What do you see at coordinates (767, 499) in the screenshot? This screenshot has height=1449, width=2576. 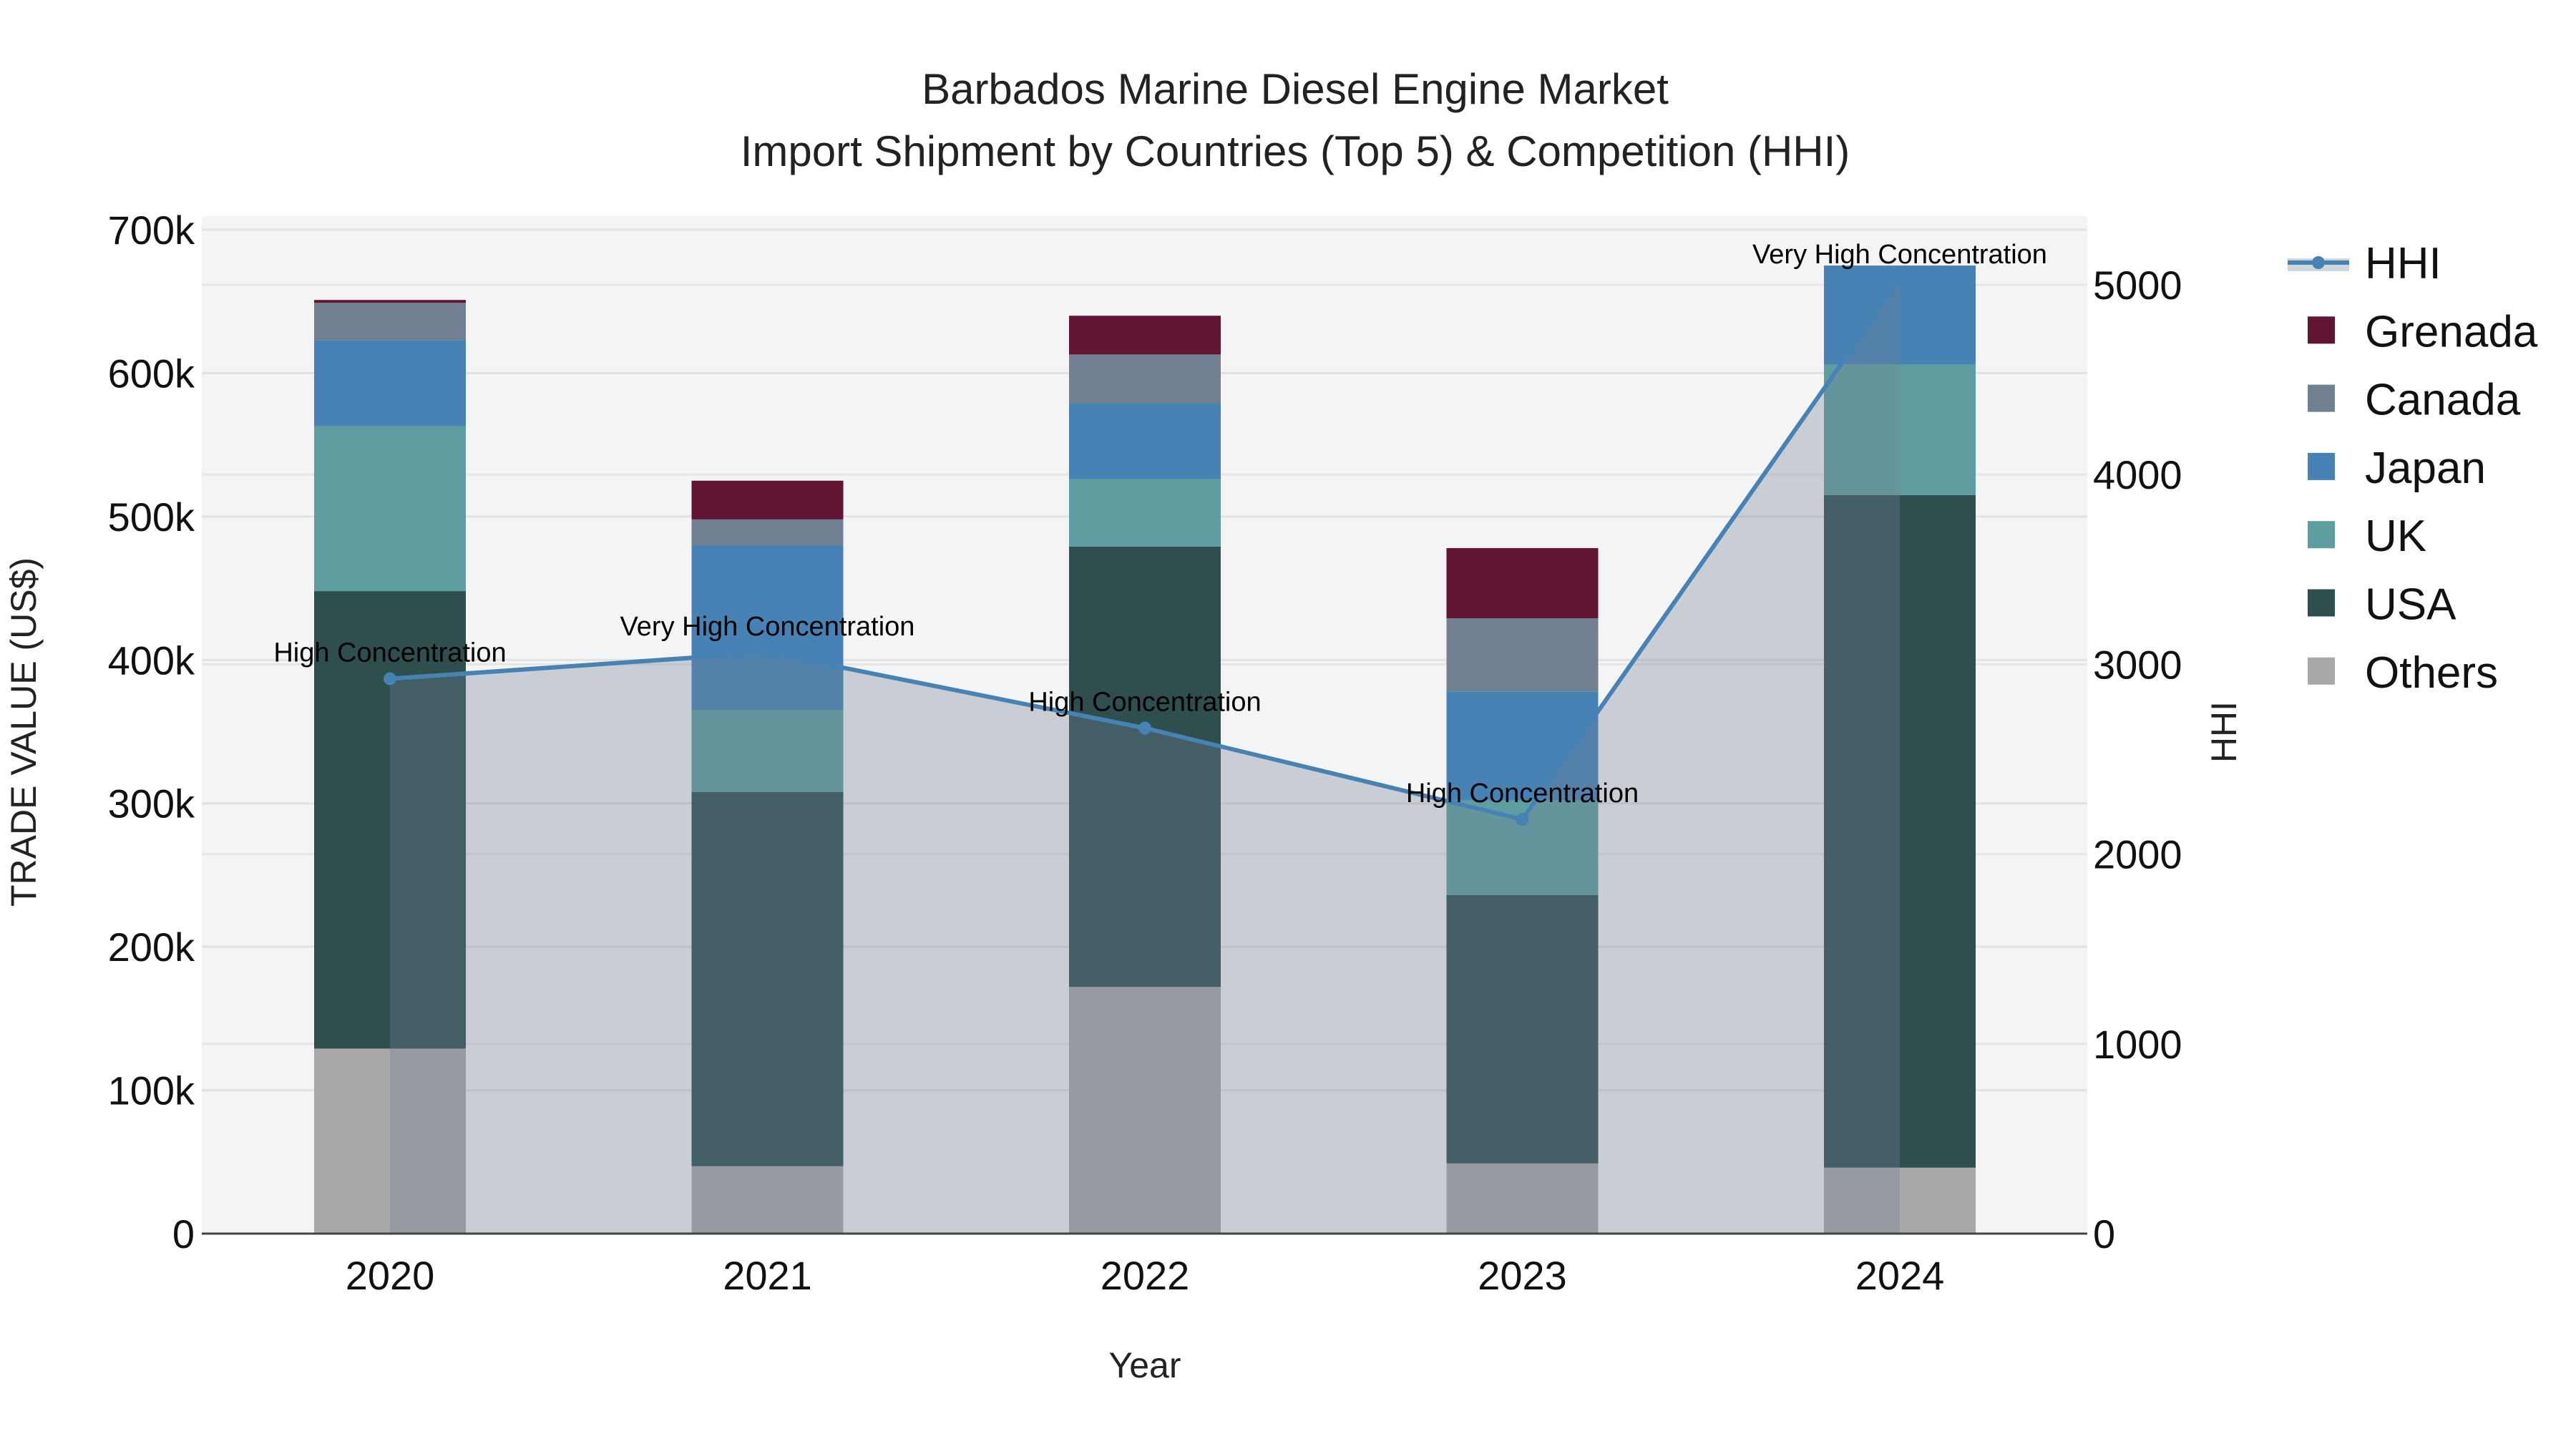 I see `bar-grenada-2021` at bounding box center [767, 499].